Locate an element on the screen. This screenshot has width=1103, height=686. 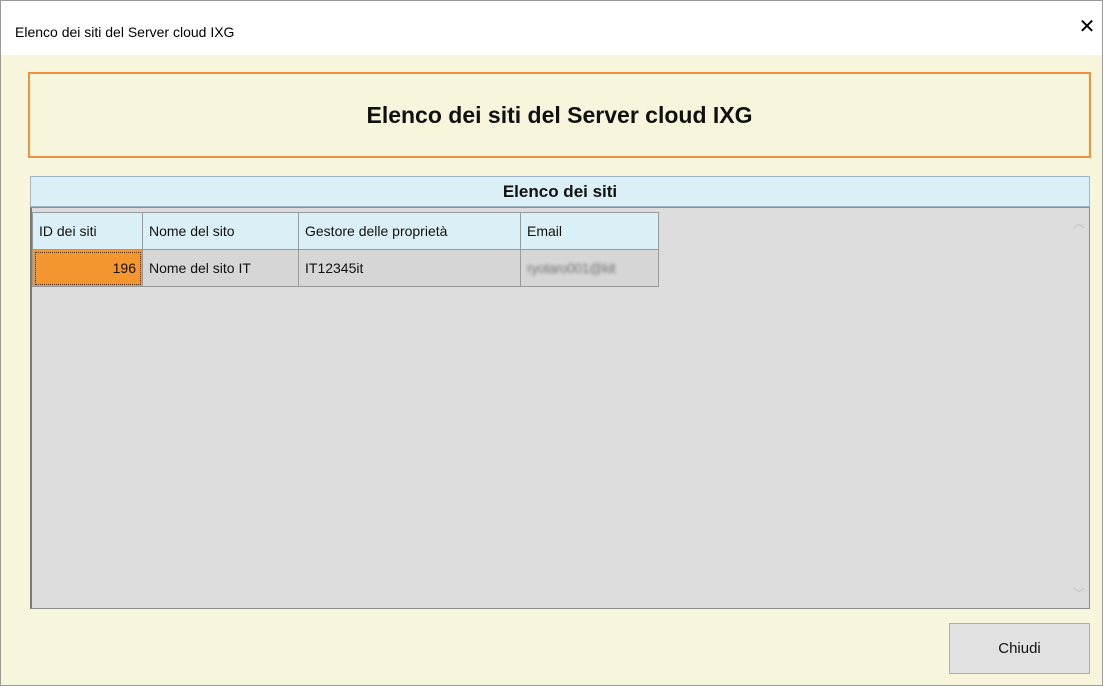
close-icon: ✕ is located at coordinates (1087, 27).